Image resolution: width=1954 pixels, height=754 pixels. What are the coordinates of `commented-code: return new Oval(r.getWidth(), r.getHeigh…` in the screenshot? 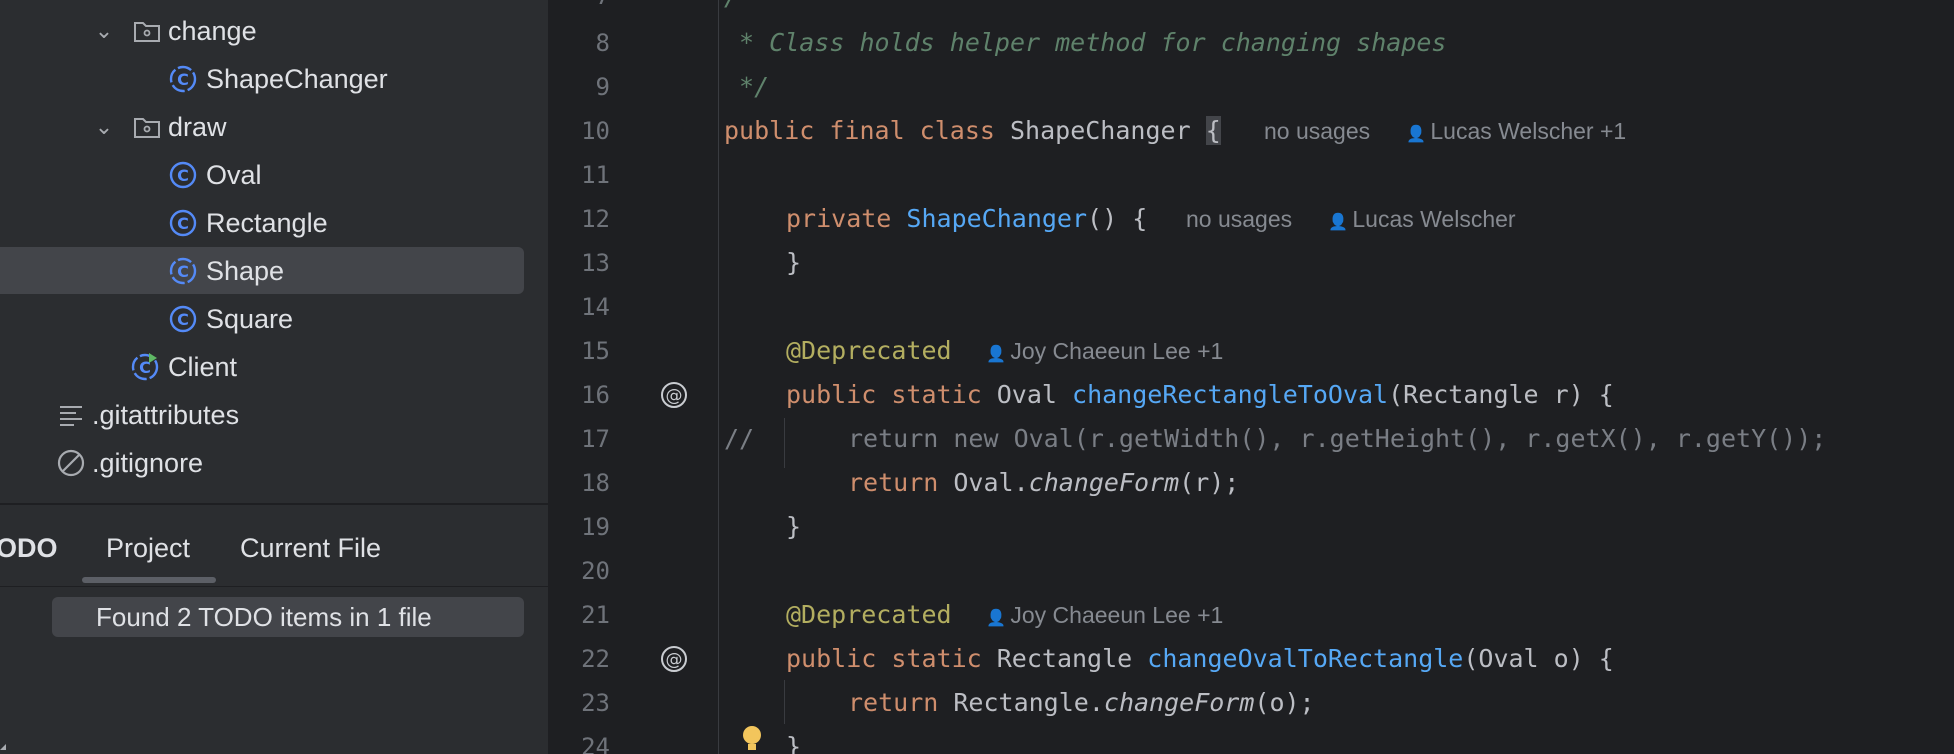 It's located at (1337, 438).